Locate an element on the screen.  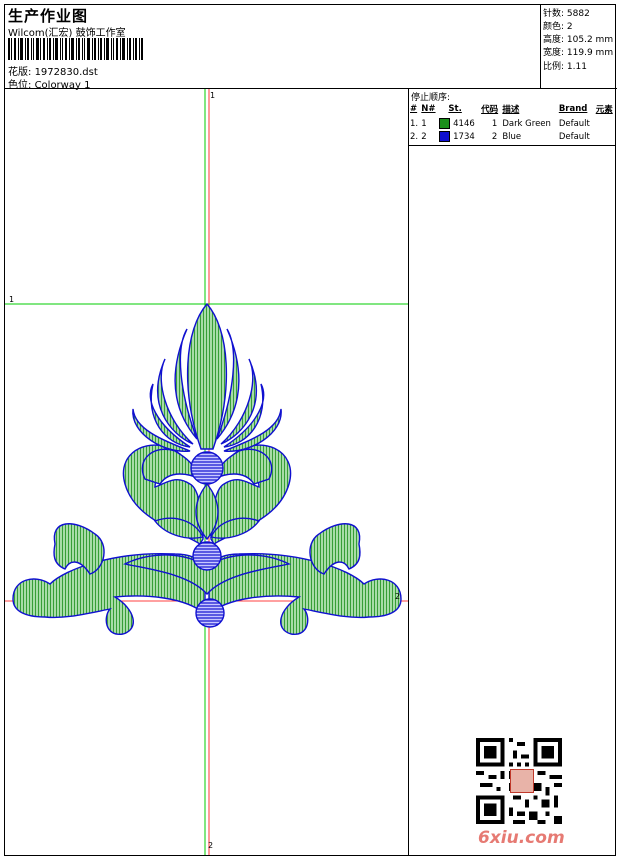
red-seal-stamp is located at coordinates (522, 781).